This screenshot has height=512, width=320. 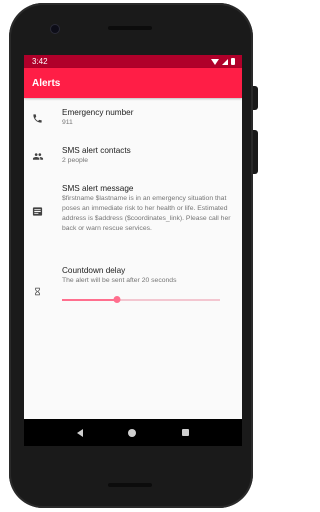 I want to click on slider-fill, so click(x=90, y=300).